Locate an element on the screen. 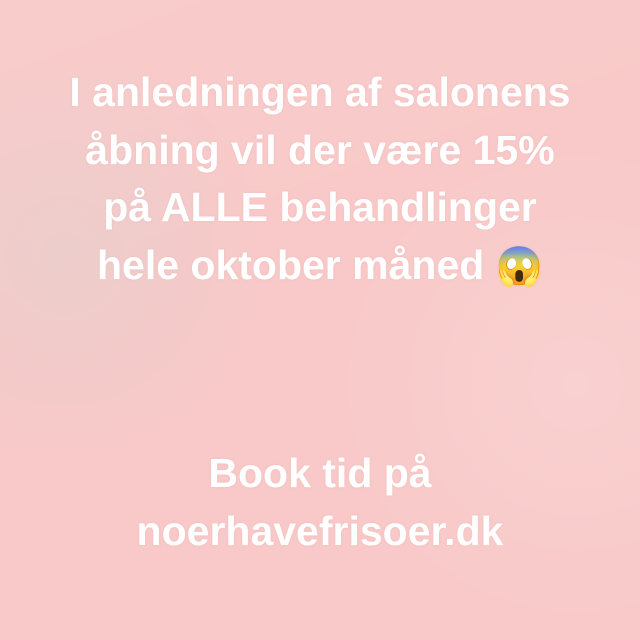 This screenshot has width=640, height=640. screaming-face-icon: 😱 is located at coordinates (519, 266).